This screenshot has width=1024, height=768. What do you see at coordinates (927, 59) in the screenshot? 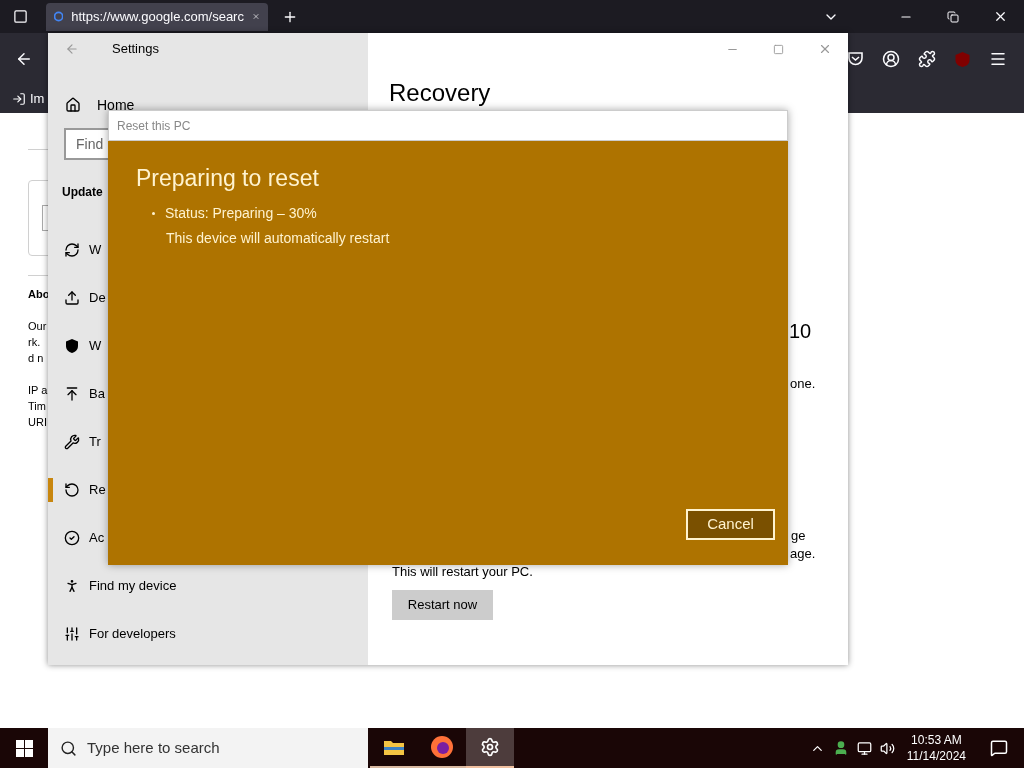
I see `extensions-icon` at bounding box center [927, 59].